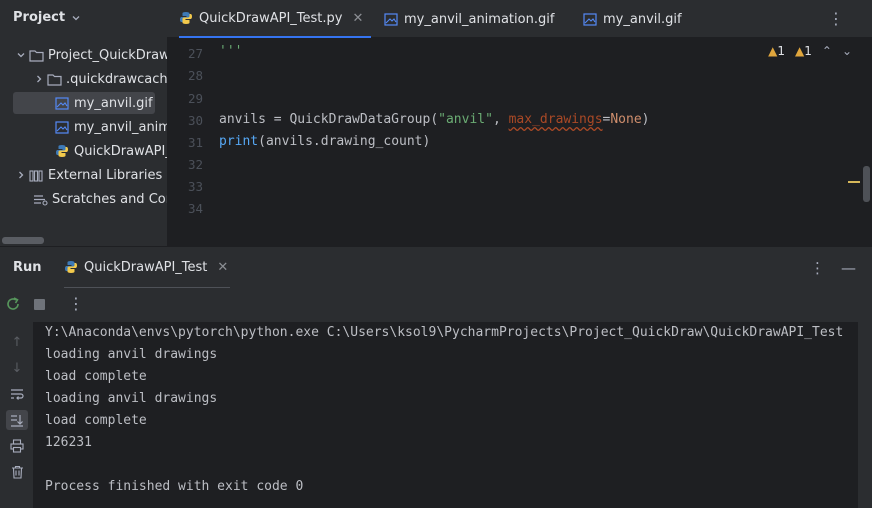 This screenshot has height=508, width=872. I want to click on code-line-27: ''', so click(231, 51).